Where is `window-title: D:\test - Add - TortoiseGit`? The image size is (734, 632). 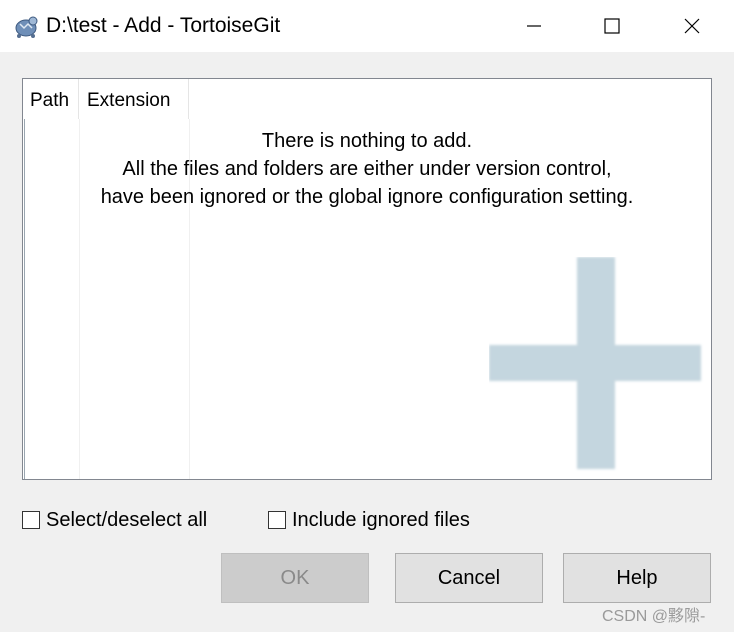
window-title: D:\test - Add - TortoiseGit is located at coordinates (163, 25).